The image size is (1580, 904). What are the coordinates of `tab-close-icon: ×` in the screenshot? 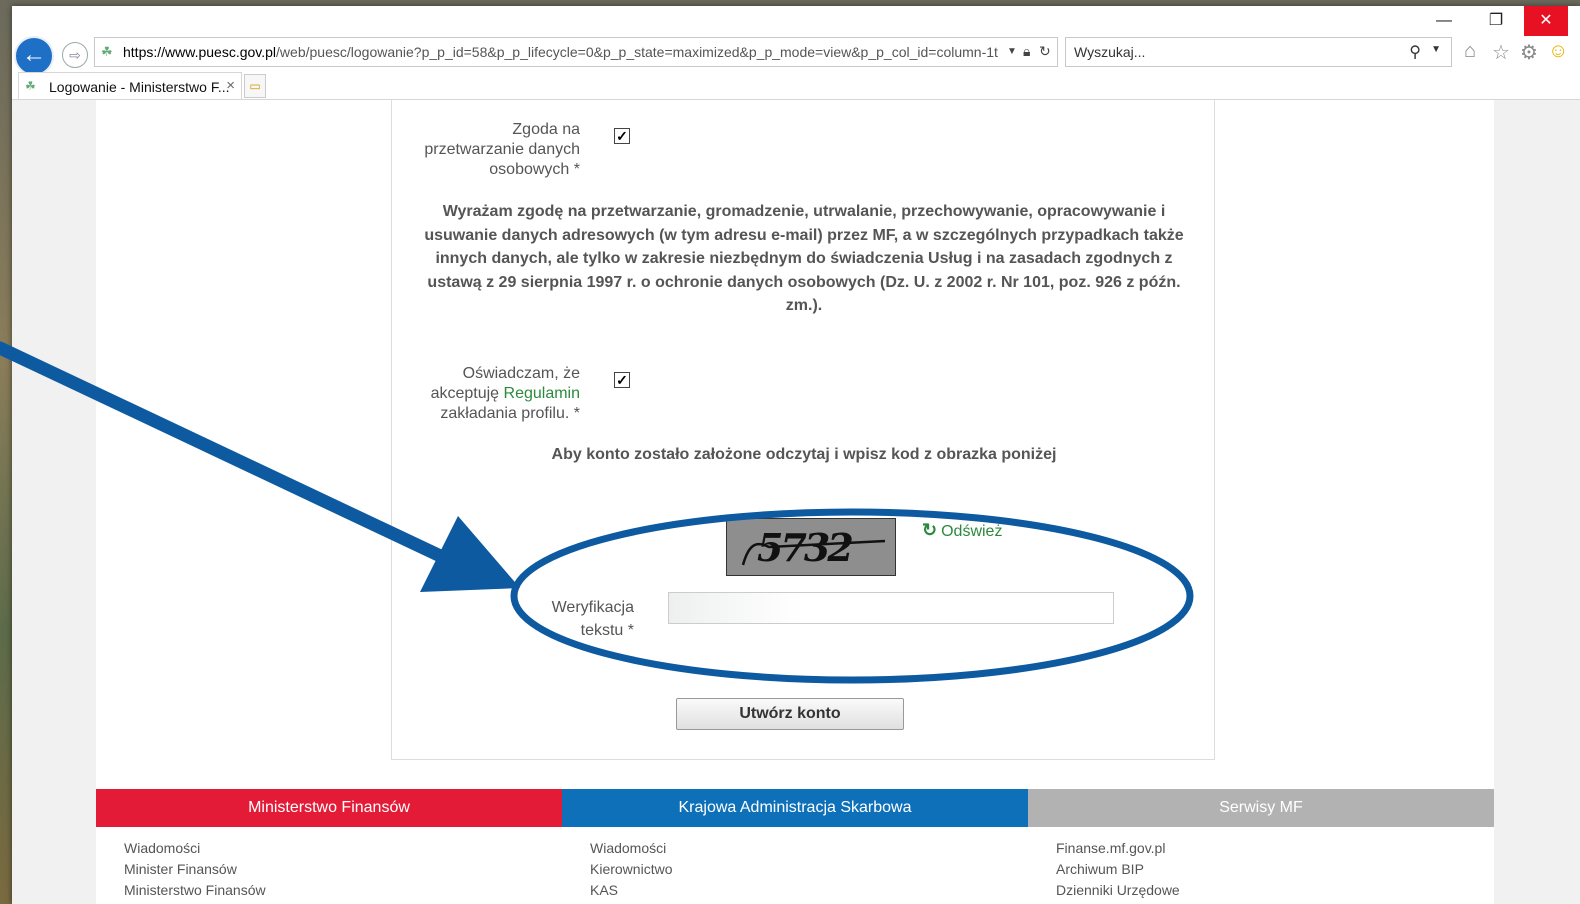 It's located at (230, 85).